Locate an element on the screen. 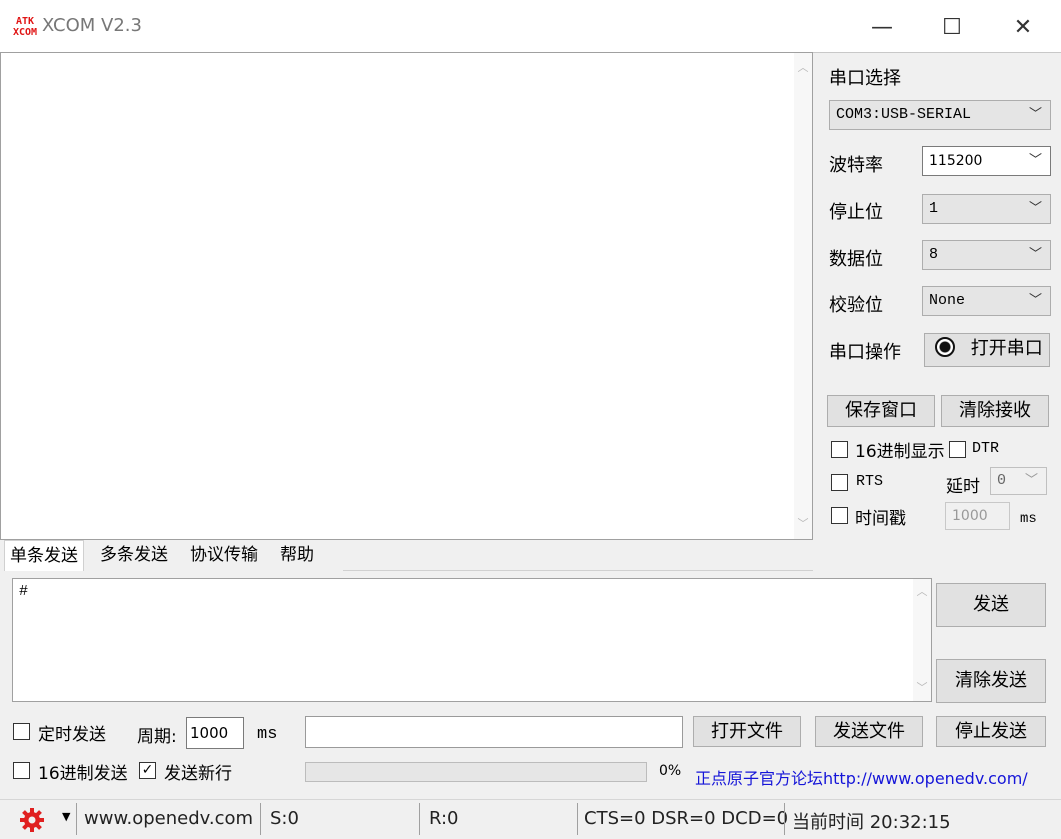 This screenshot has height=839, width=1061. timestamp-unit: ms is located at coordinates (1028, 519).